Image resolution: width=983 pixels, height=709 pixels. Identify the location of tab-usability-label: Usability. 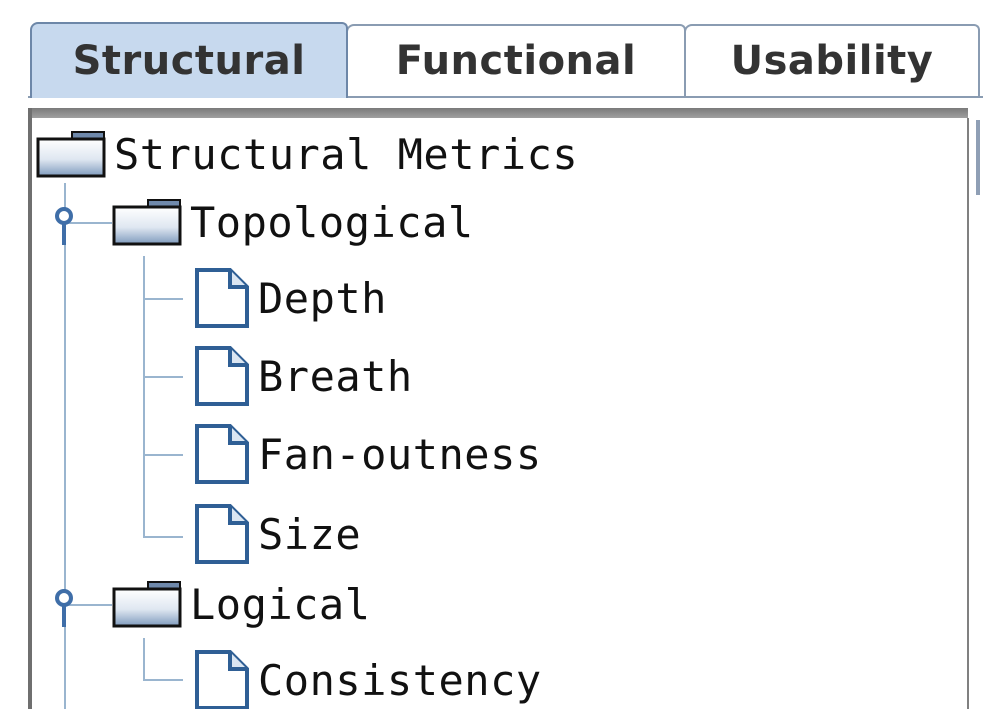
(832, 61).